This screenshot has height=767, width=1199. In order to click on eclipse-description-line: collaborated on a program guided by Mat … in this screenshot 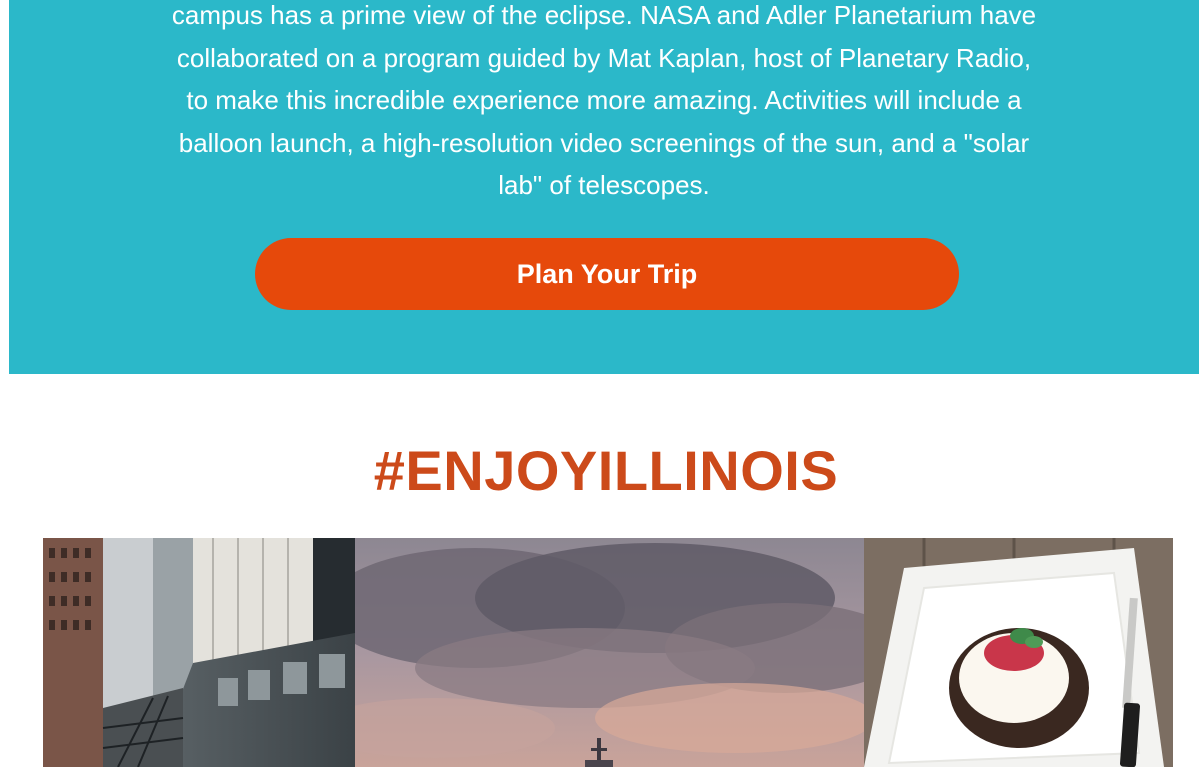, I will do `click(604, 57)`.